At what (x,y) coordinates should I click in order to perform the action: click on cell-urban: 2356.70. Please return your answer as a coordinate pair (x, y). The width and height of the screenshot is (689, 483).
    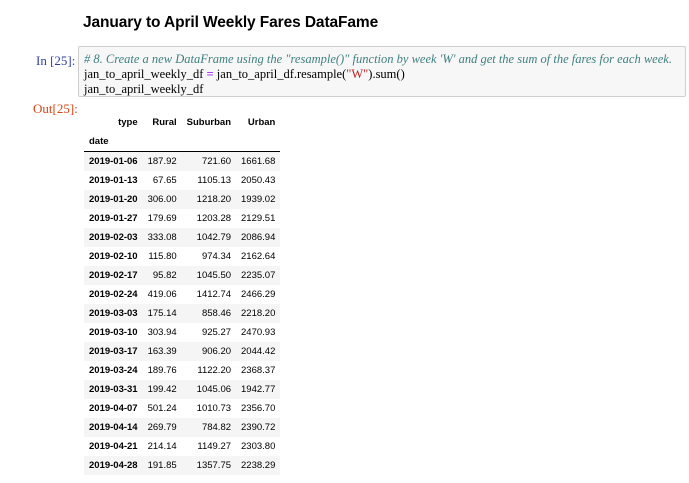
    Looking at the image, I should click on (258, 408).